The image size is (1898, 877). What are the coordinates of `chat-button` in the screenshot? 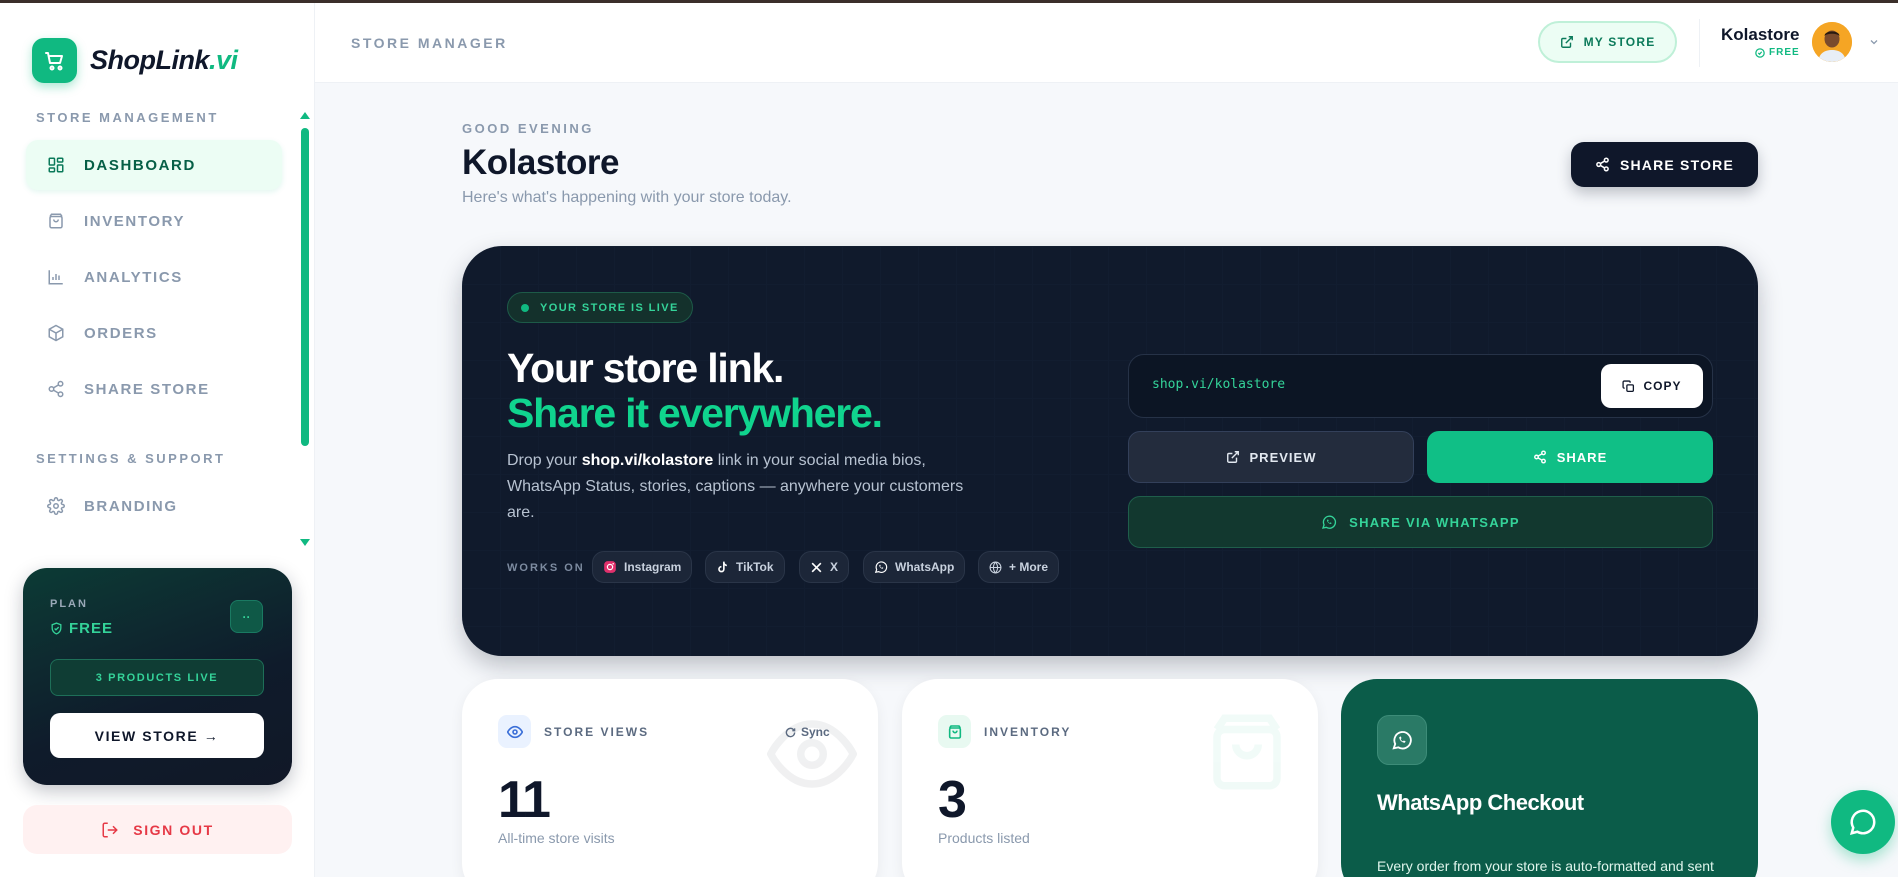 It's located at (1863, 822).